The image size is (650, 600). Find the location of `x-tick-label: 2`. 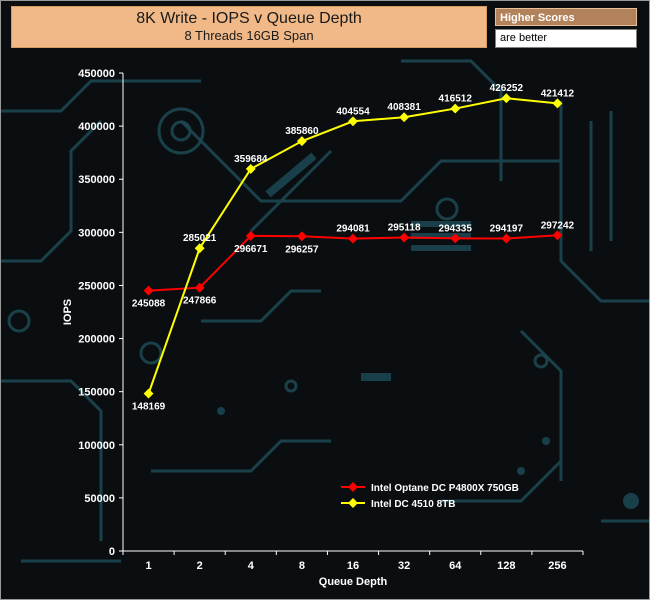

x-tick-label: 2 is located at coordinates (200, 566).